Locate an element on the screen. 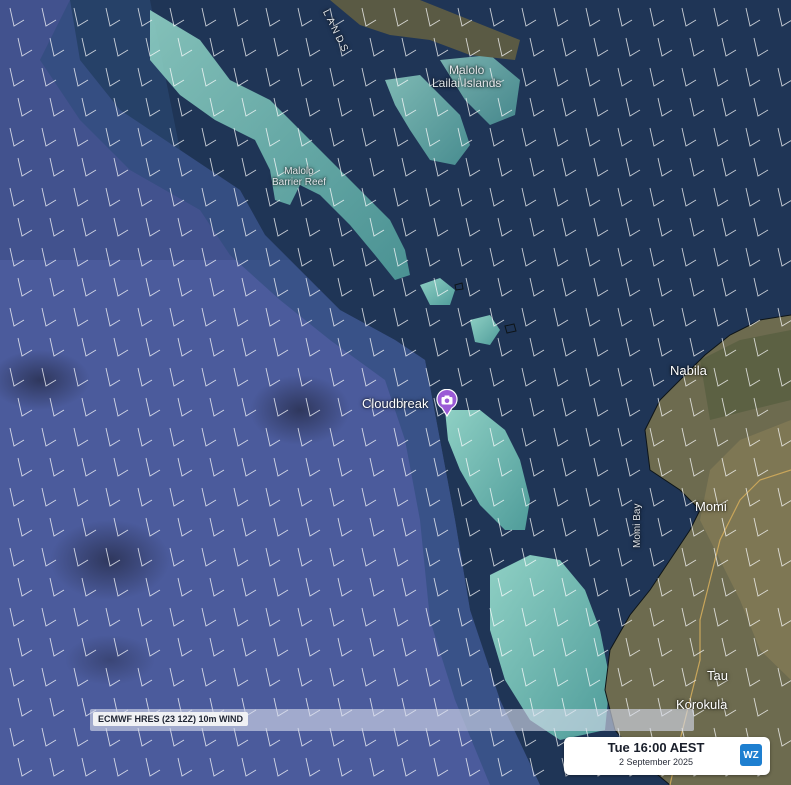 The width and height of the screenshot is (791, 785). camera-marker is located at coordinates (447, 403).